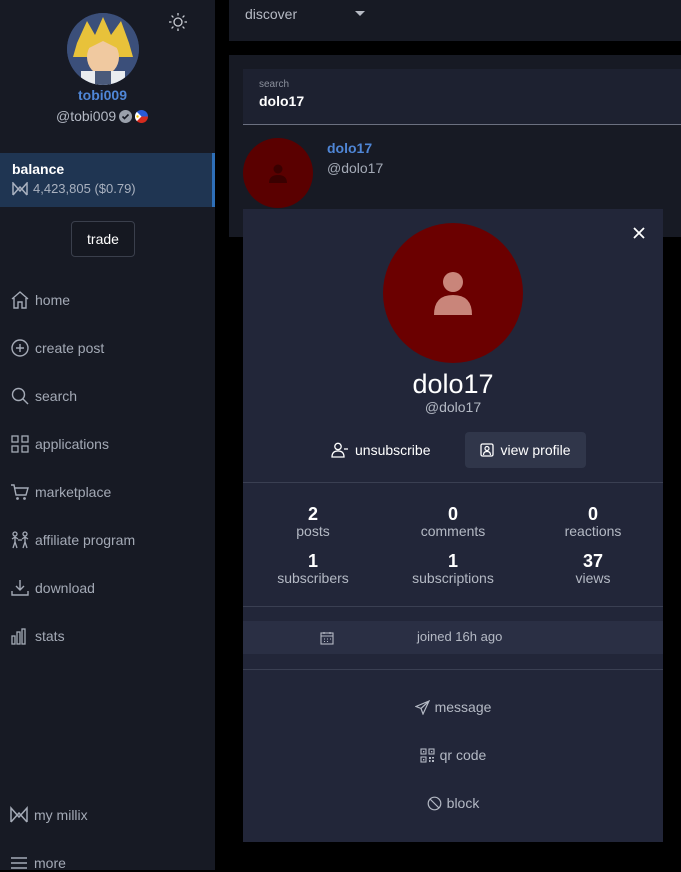  I want to click on bar-chart-icon, so click(18, 636).